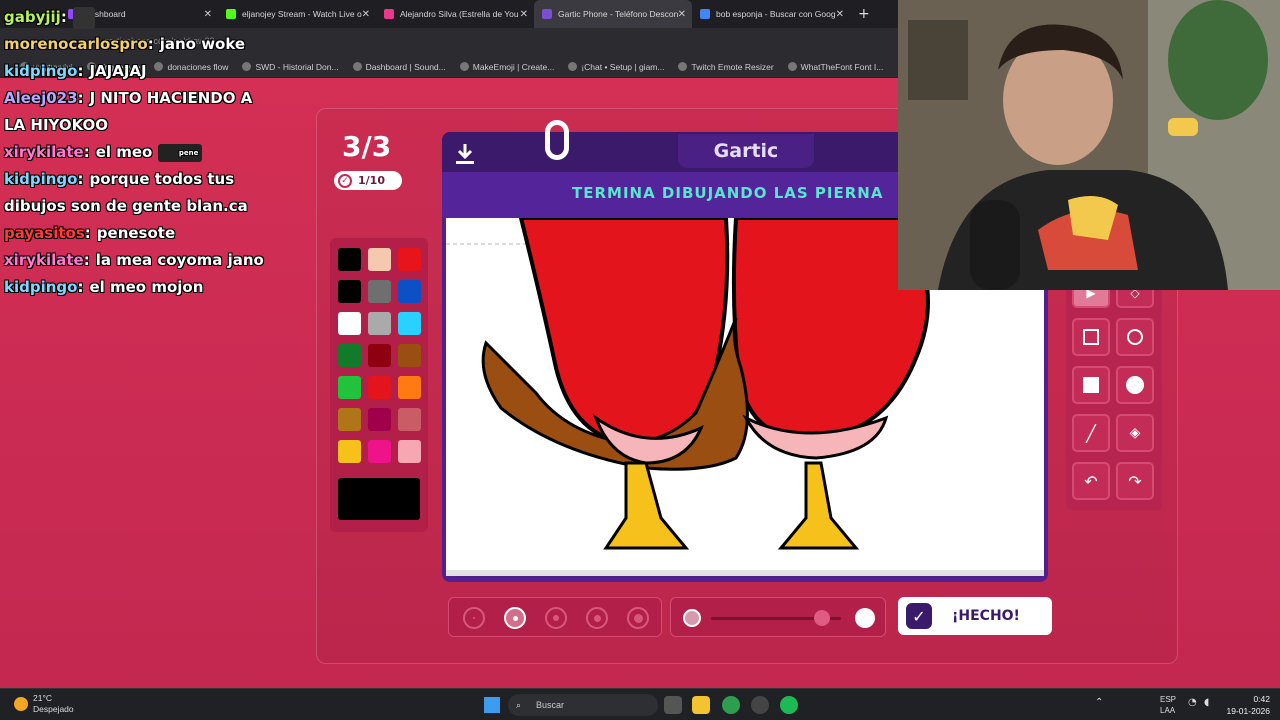 This screenshot has height=720, width=1280. Describe the element at coordinates (76, 44) in the screenshot. I see `chat-username: morenocarlospro` at that location.